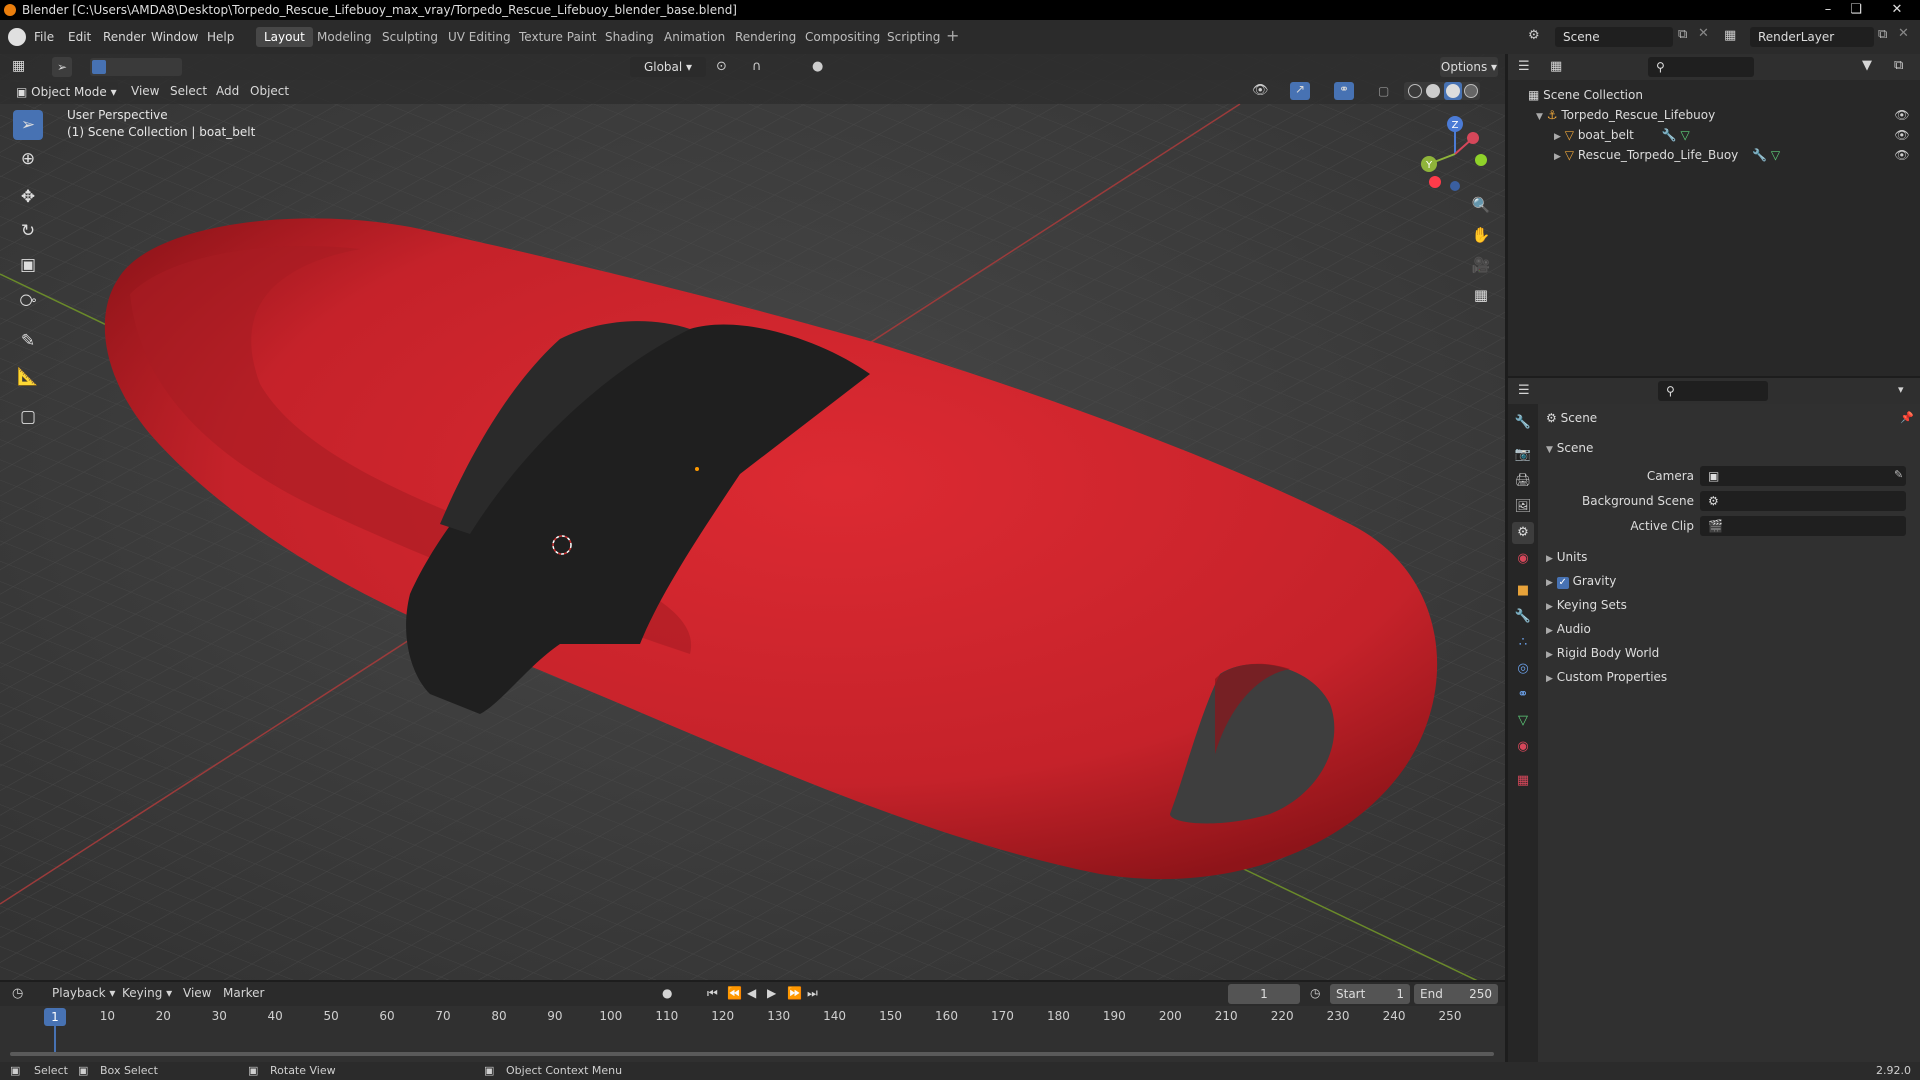  Describe the element at coordinates (188, 91) in the screenshot. I see `select-menu: Select` at that location.